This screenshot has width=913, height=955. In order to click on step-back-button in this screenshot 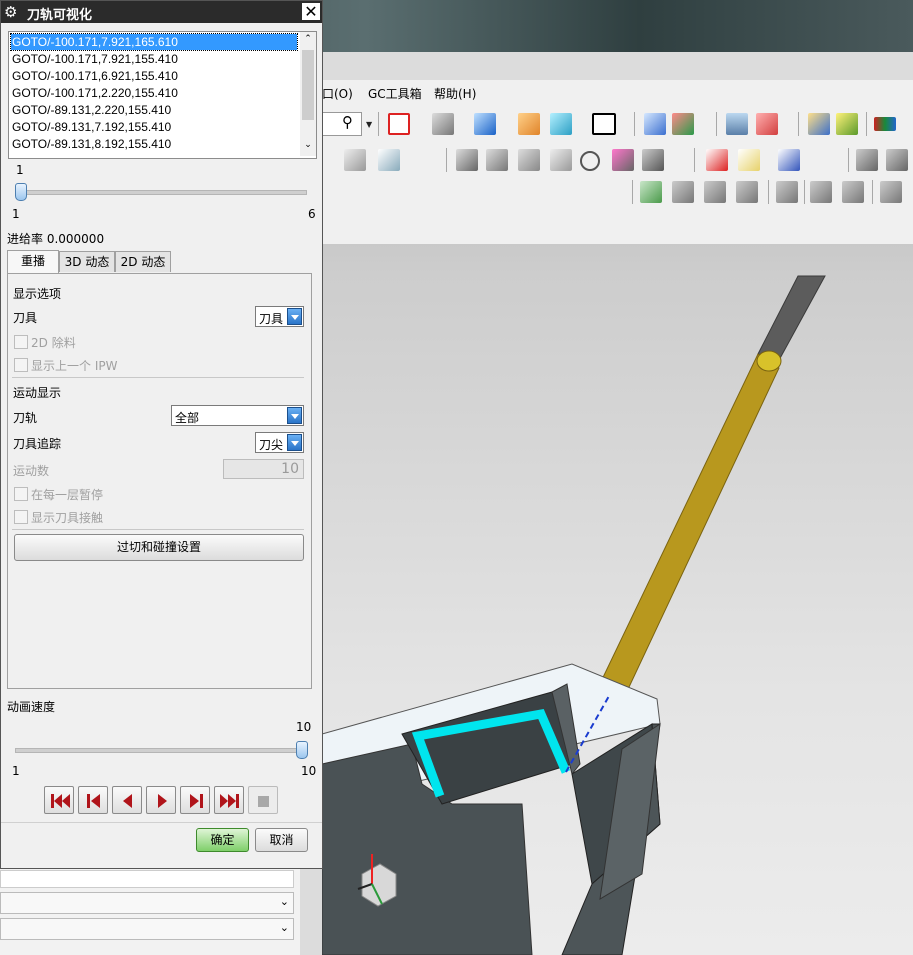, I will do `click(93, 800)`.